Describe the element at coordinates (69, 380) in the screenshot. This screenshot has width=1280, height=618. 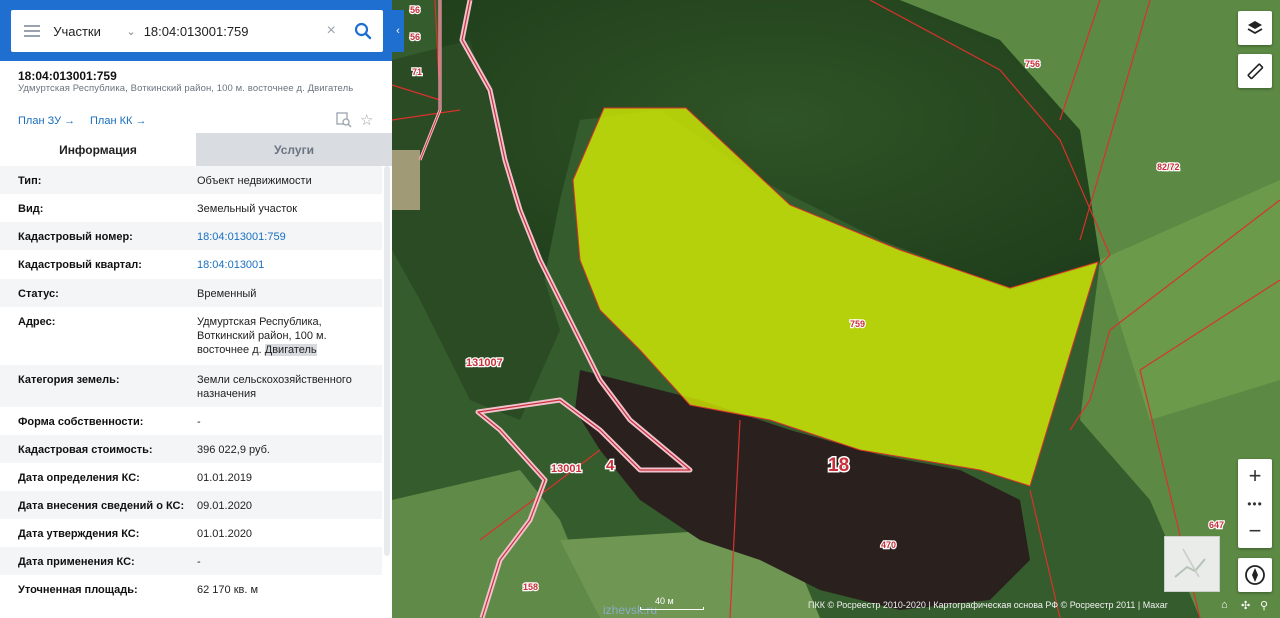
I see `info-key: Категория земель:` at that location.